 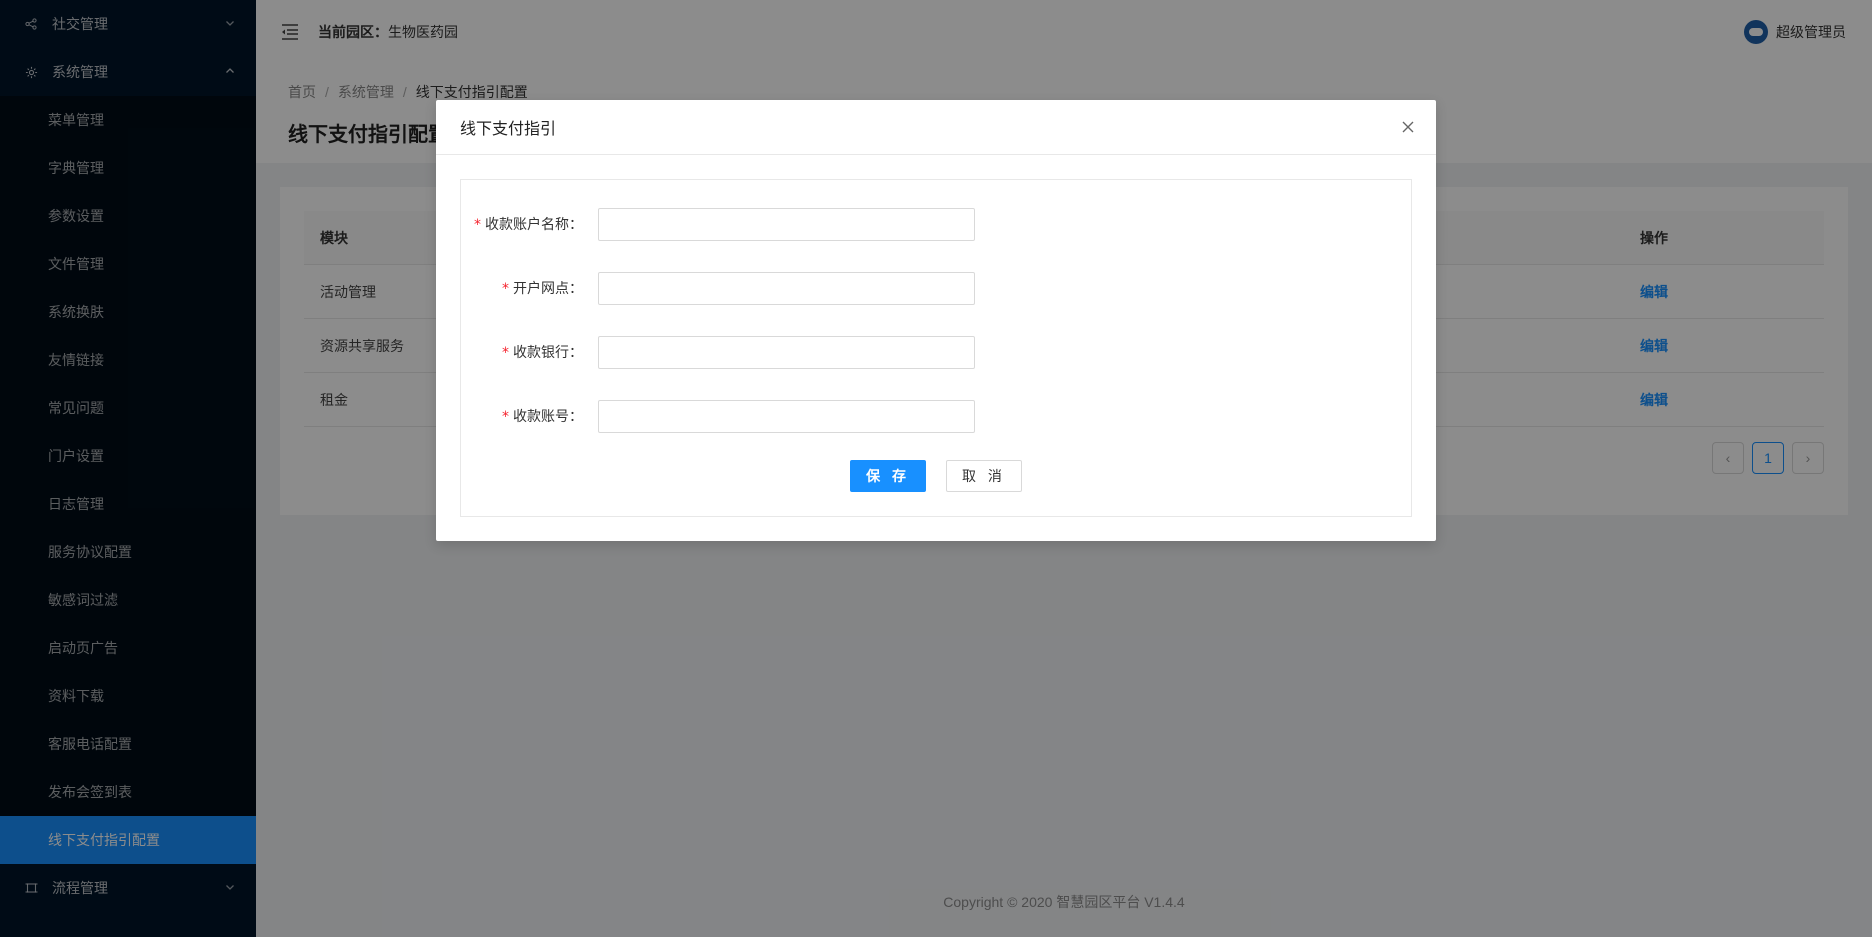 What do you see at coordinates (936, 127) in the screenshot?
I see `modal-header: 线下支付指引` at bounding box center [936, 127].